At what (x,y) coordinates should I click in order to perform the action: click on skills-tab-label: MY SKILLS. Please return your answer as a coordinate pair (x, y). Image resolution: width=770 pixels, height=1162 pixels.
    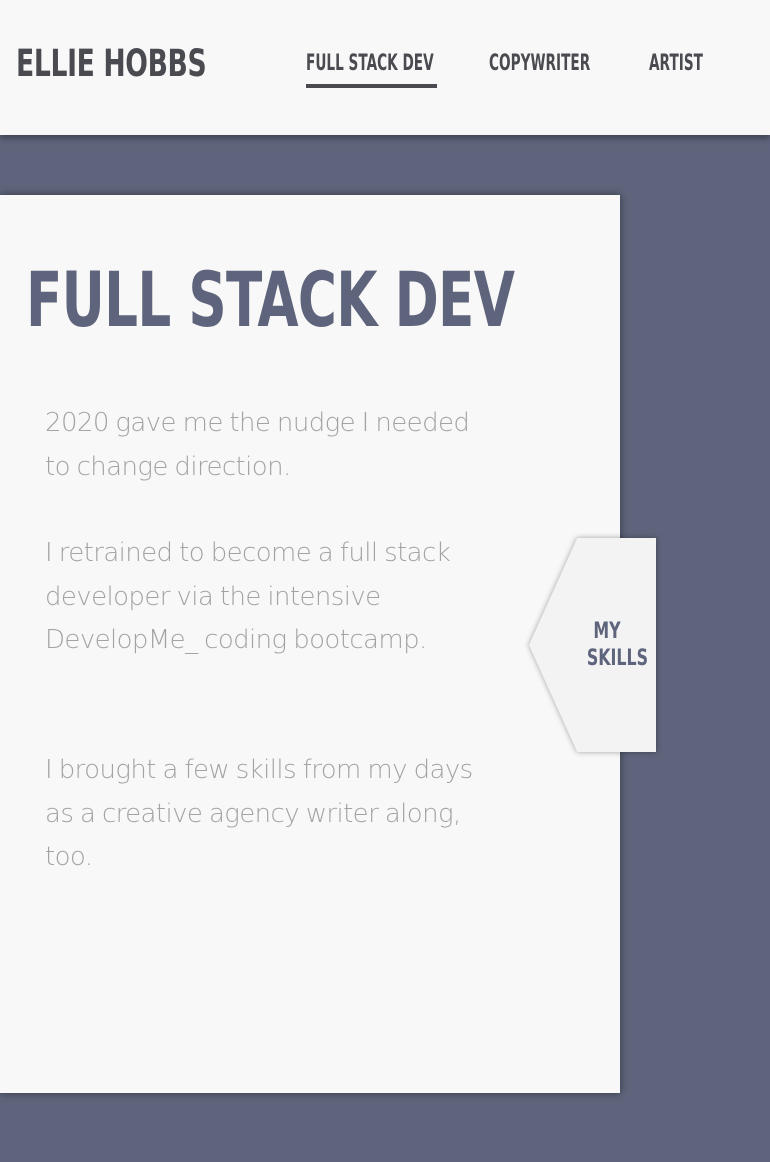
    Looking at the image, I should click on (617, 645).